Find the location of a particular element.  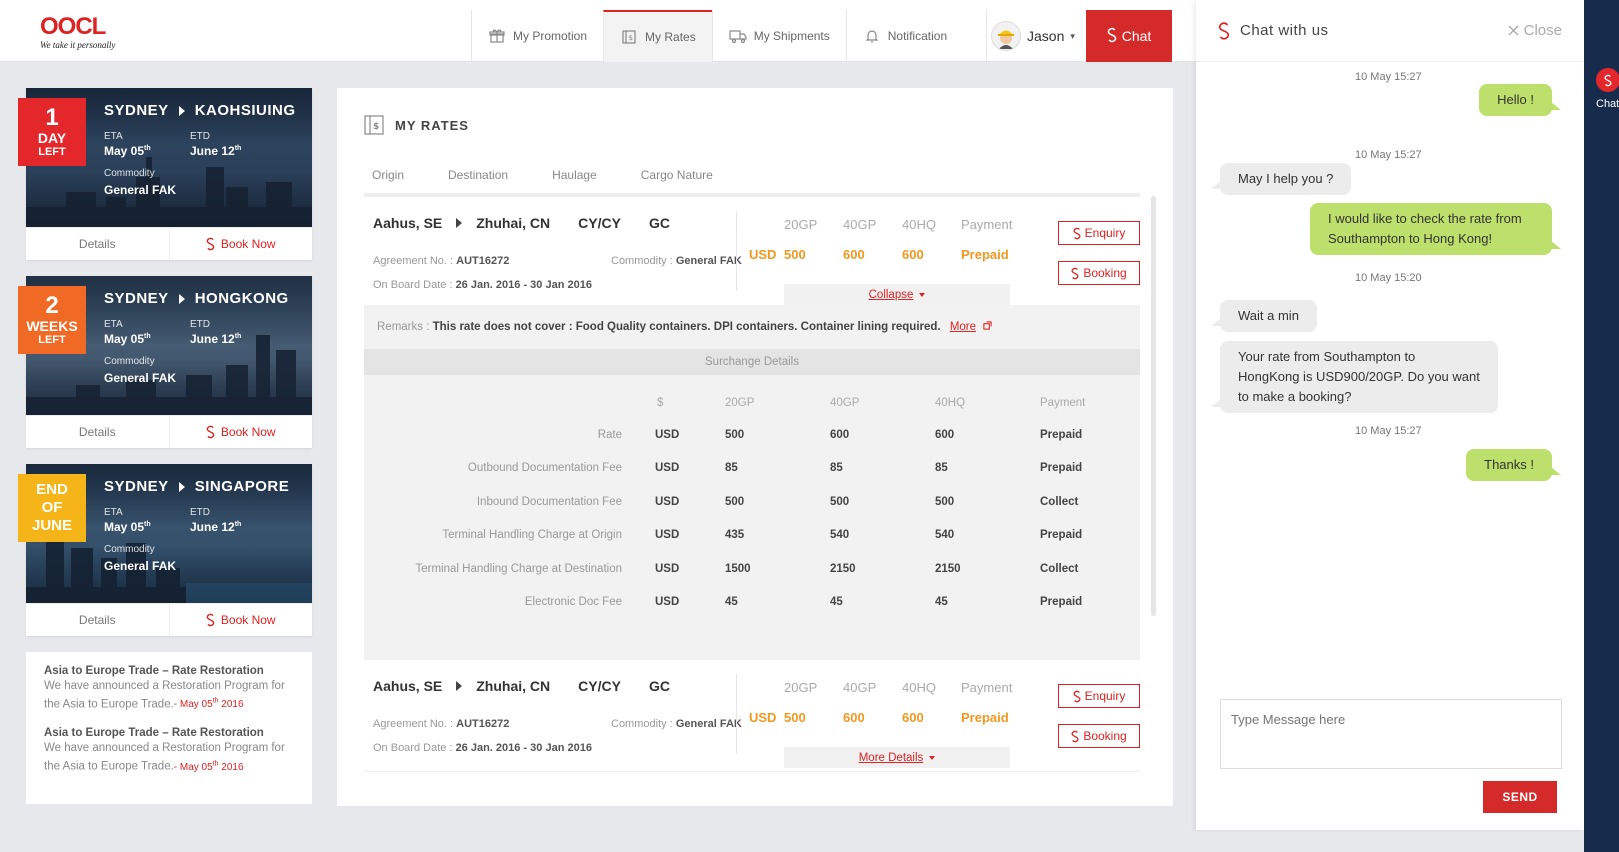

chat-s-icon is located at coordinates (1112, 36).